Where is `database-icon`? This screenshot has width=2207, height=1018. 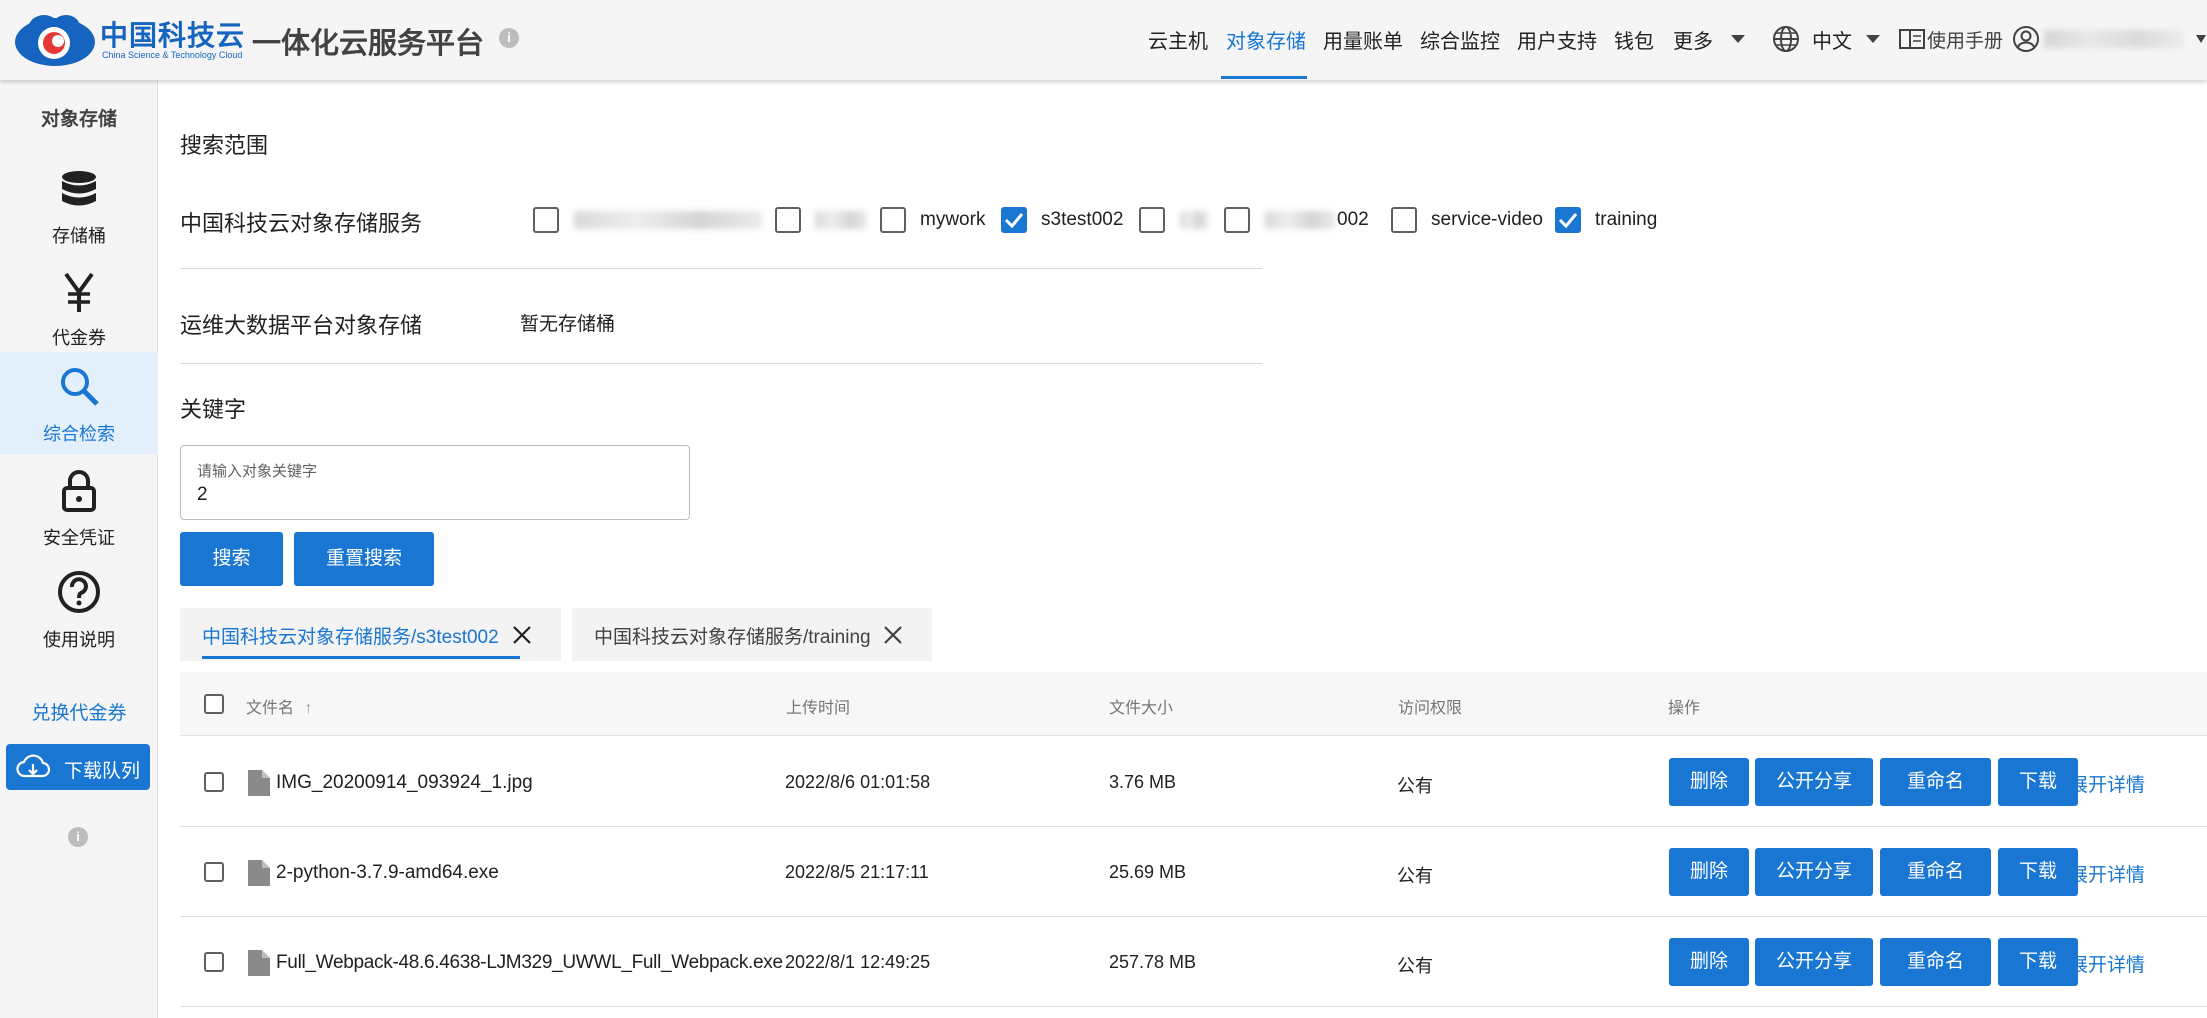
database-icon is located at coordinates (79, 188).